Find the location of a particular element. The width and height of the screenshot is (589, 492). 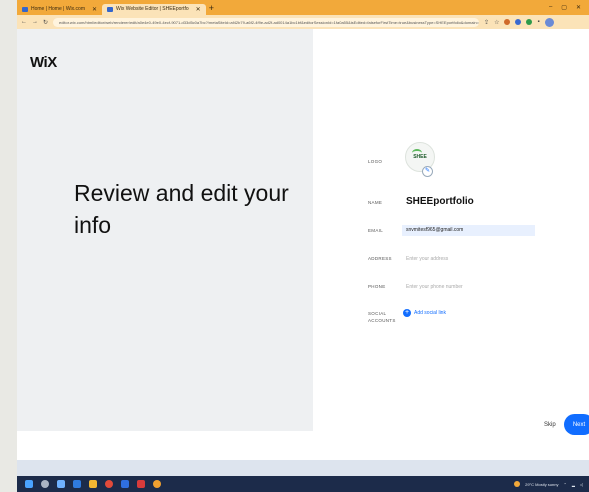

logo-label: LOGO is located at coordinates (375, 161).